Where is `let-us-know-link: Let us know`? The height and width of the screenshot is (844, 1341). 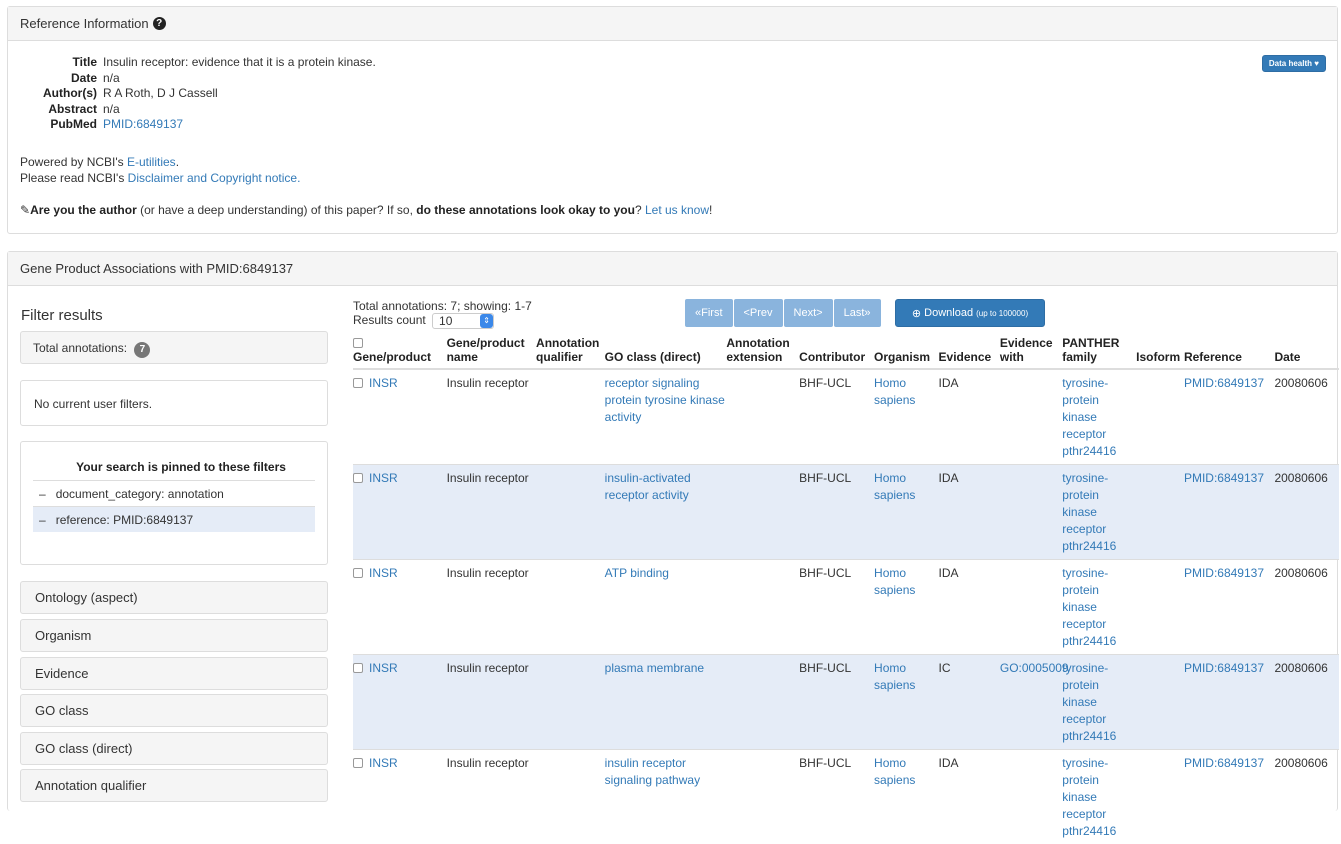 let-us-know-link: Let us know is located at coordinates (677, 210).